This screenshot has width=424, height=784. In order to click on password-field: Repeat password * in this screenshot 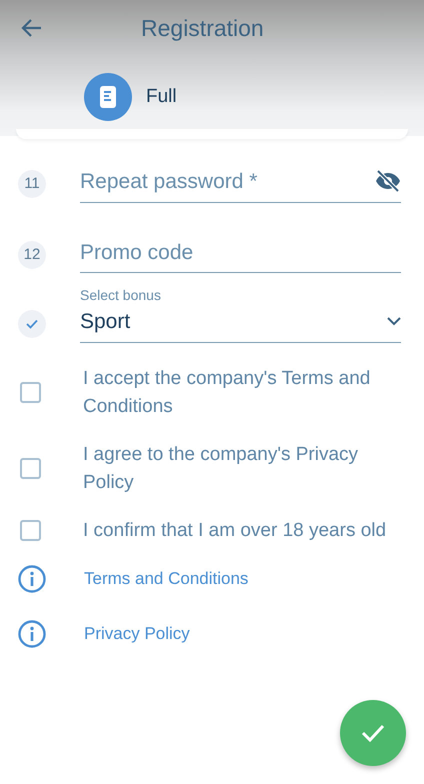, I will do `click(227, 184)`.